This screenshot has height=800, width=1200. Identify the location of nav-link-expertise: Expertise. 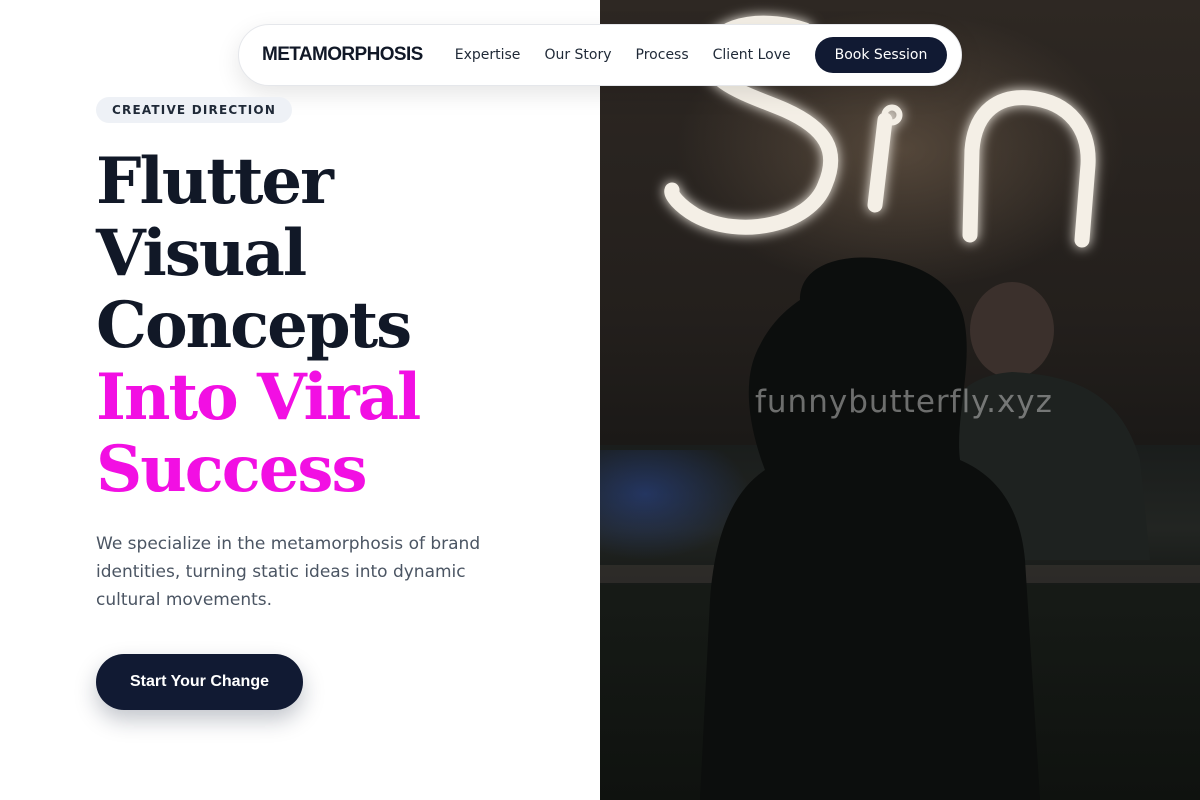
(488, 55).